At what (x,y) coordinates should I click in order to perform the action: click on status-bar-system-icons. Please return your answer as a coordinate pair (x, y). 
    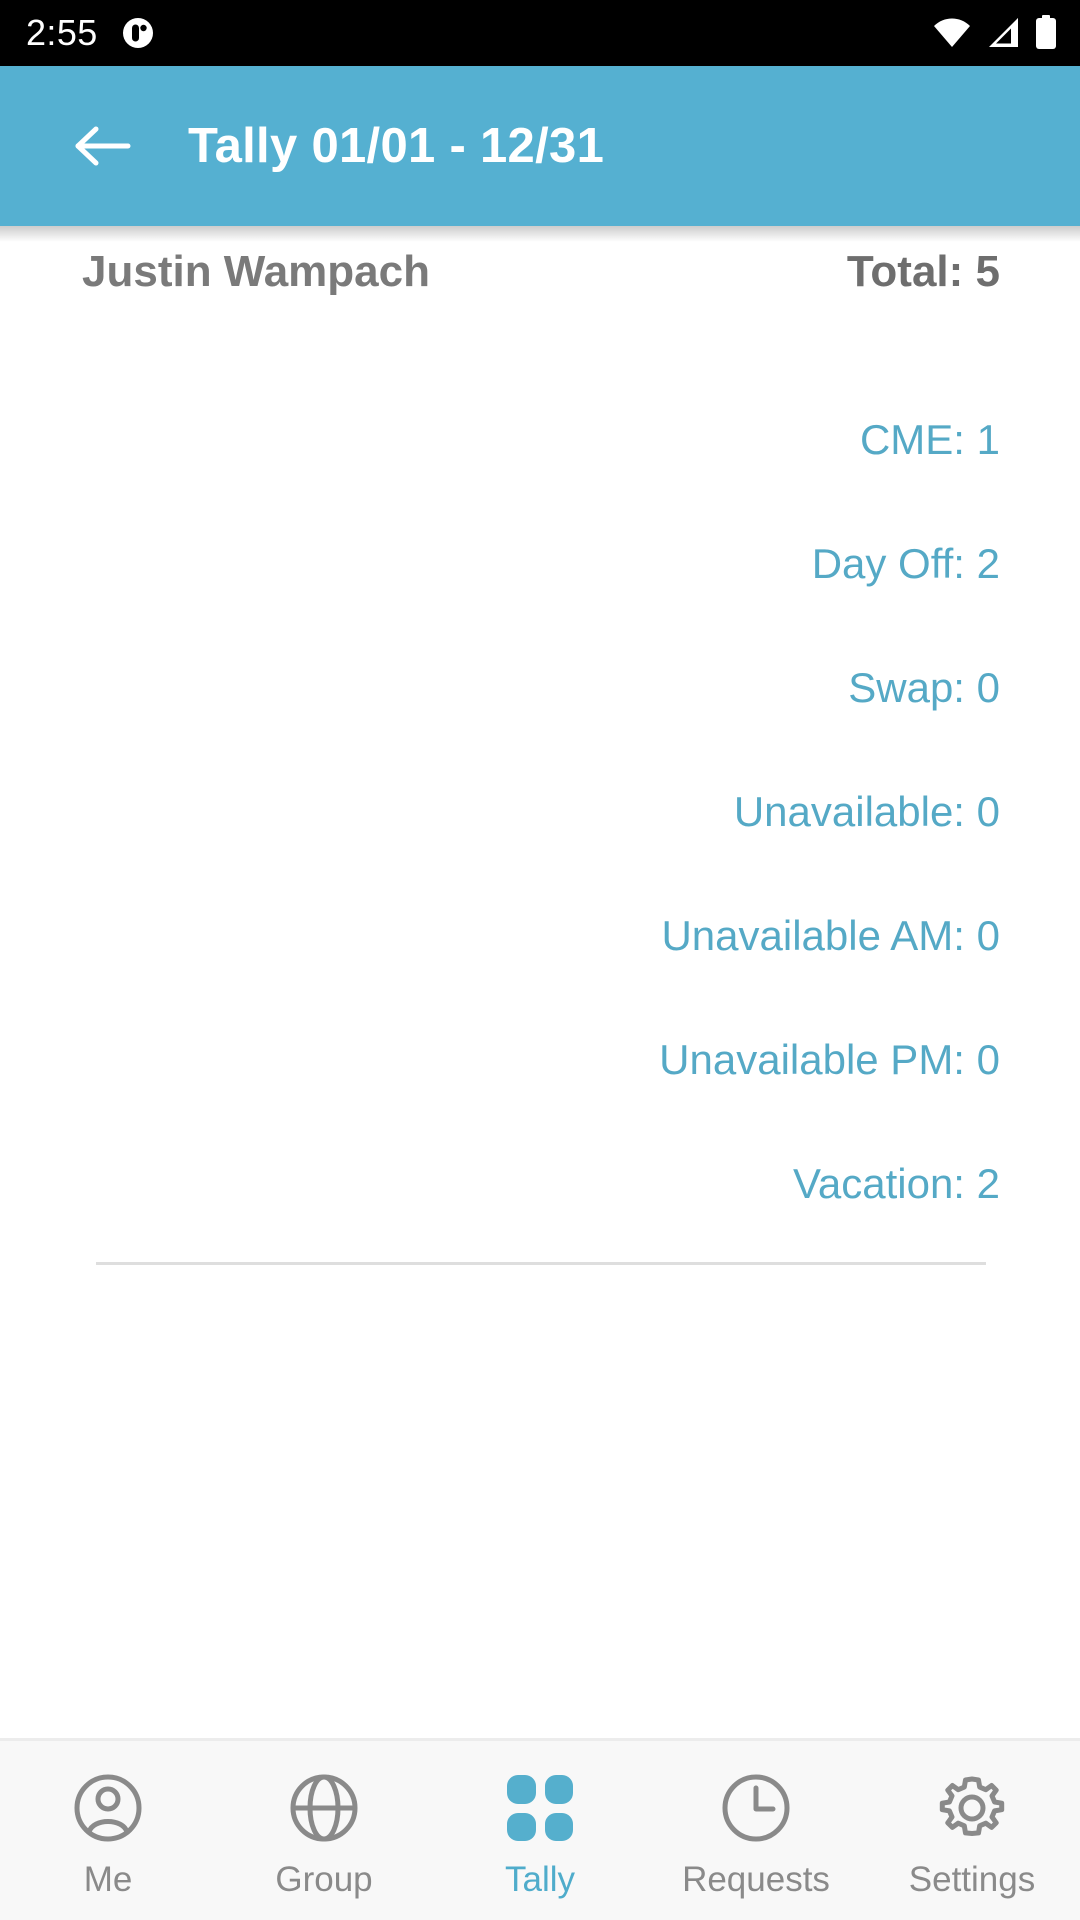
    Looking at the image, I should click on (995, 33).